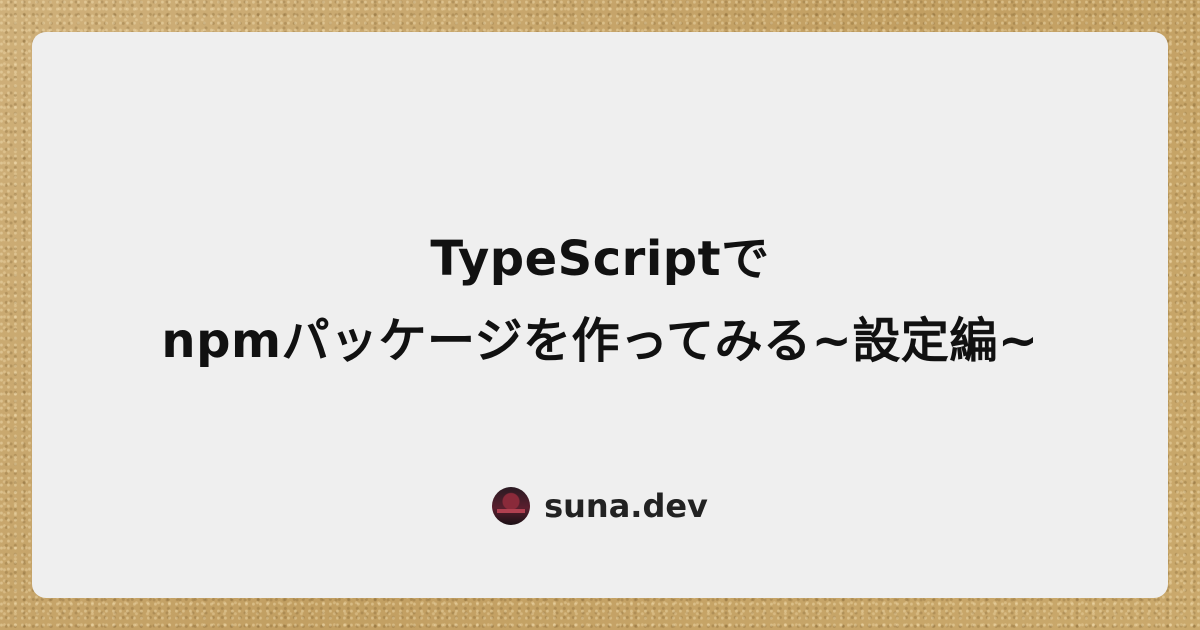 Image resolution: width=1200 pixels, height=630 pixels. I want to click on article-title-line-2: npmパッケージを作ってみる~設定編~, so click(600, 341).